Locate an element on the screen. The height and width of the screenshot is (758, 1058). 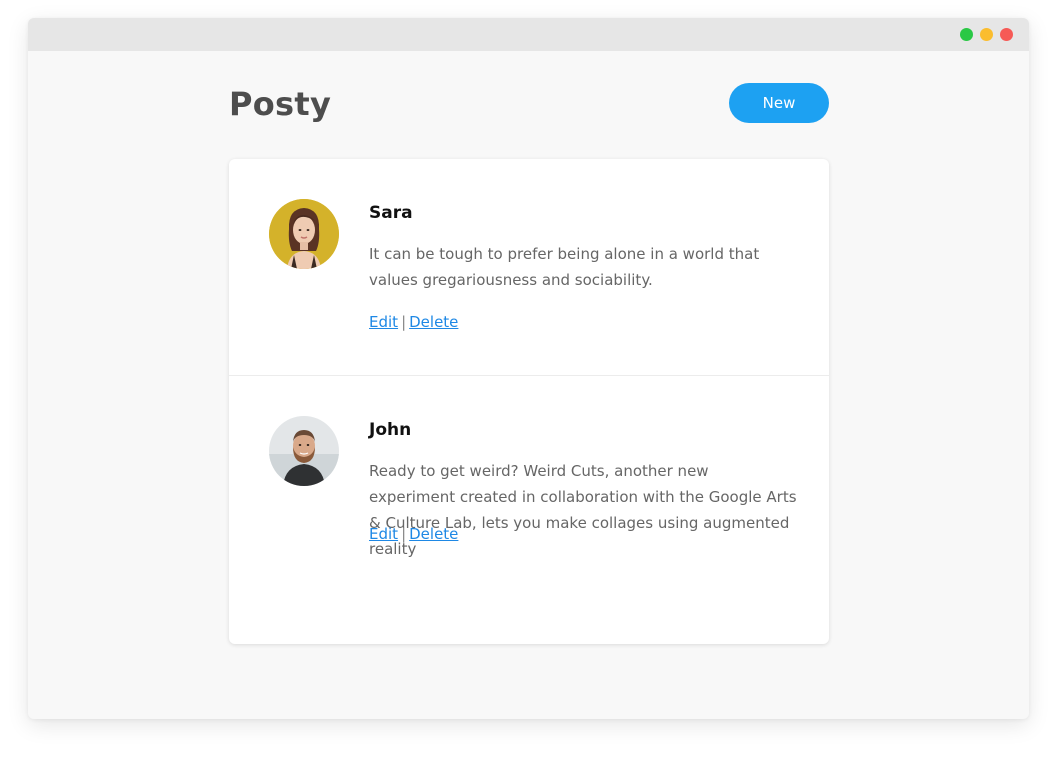
new-post-button: New is located at coordinates (779, 103).